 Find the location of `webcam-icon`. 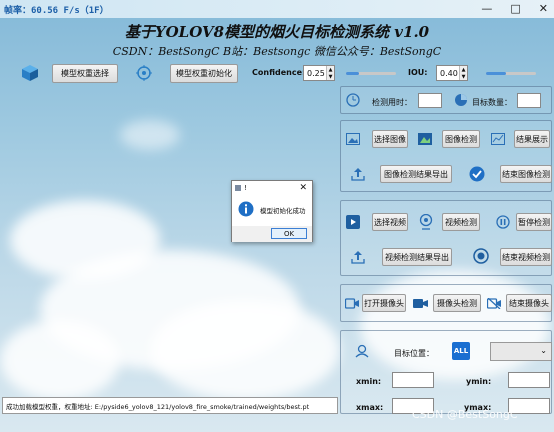

webcam-icon is located at coordinates (426, 222).